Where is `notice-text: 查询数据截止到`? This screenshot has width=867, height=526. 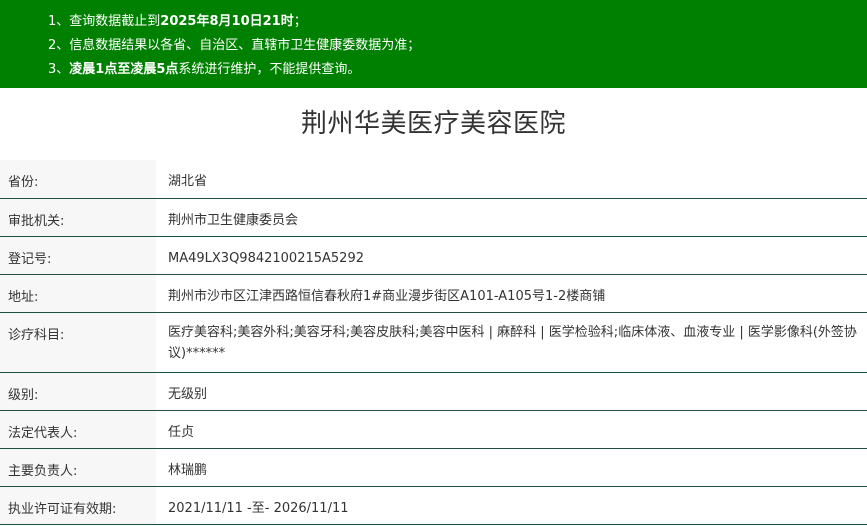 notice-text: 查询数据截止到 is located at coordinates (115, 21).